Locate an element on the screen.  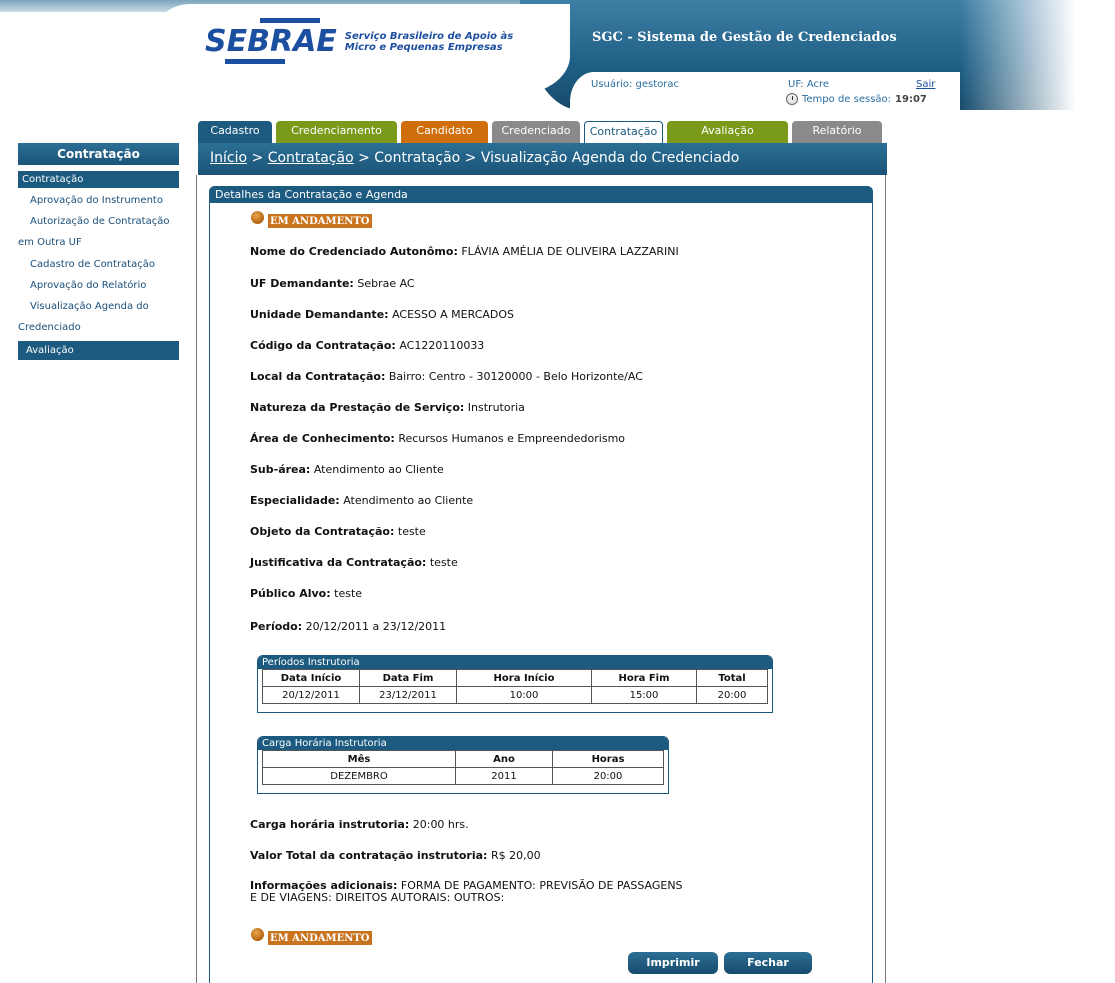
cell-hora-inicio: 10:00 is located at coordinates (524, 695).